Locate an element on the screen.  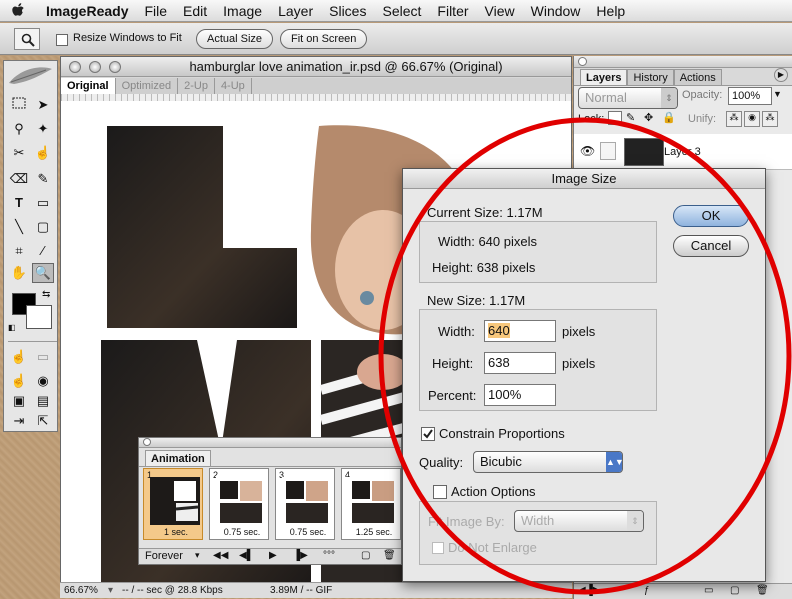
fit-on-screen-button: Fit on Screen is located at coordinates (324, 39).